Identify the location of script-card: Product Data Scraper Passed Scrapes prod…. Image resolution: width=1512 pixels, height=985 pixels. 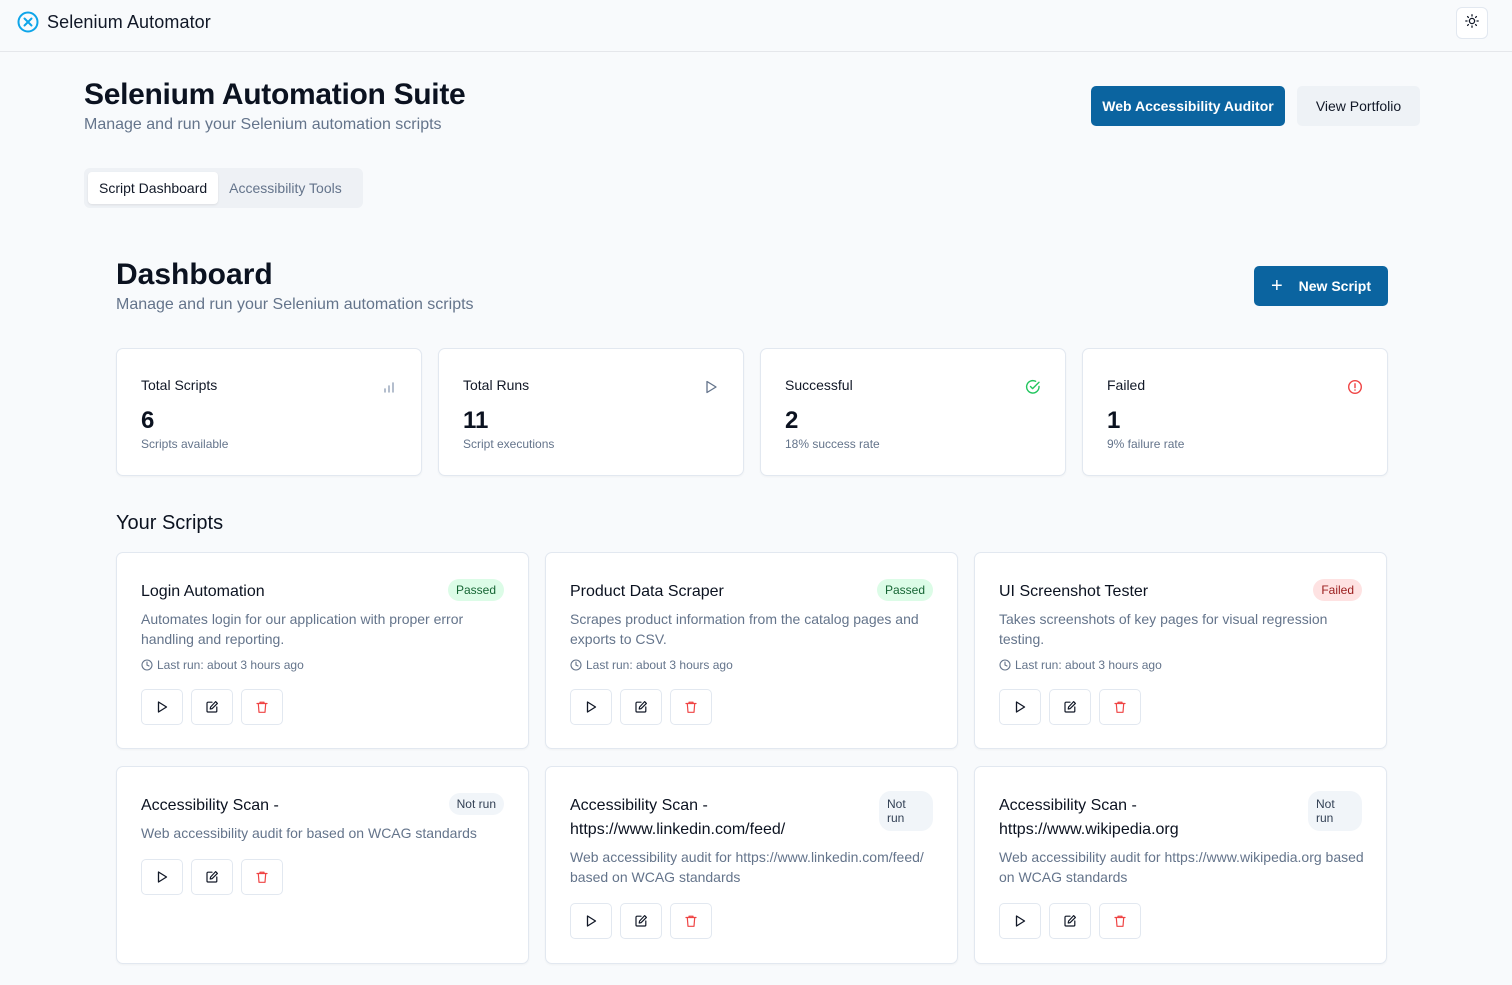
(751, 650).